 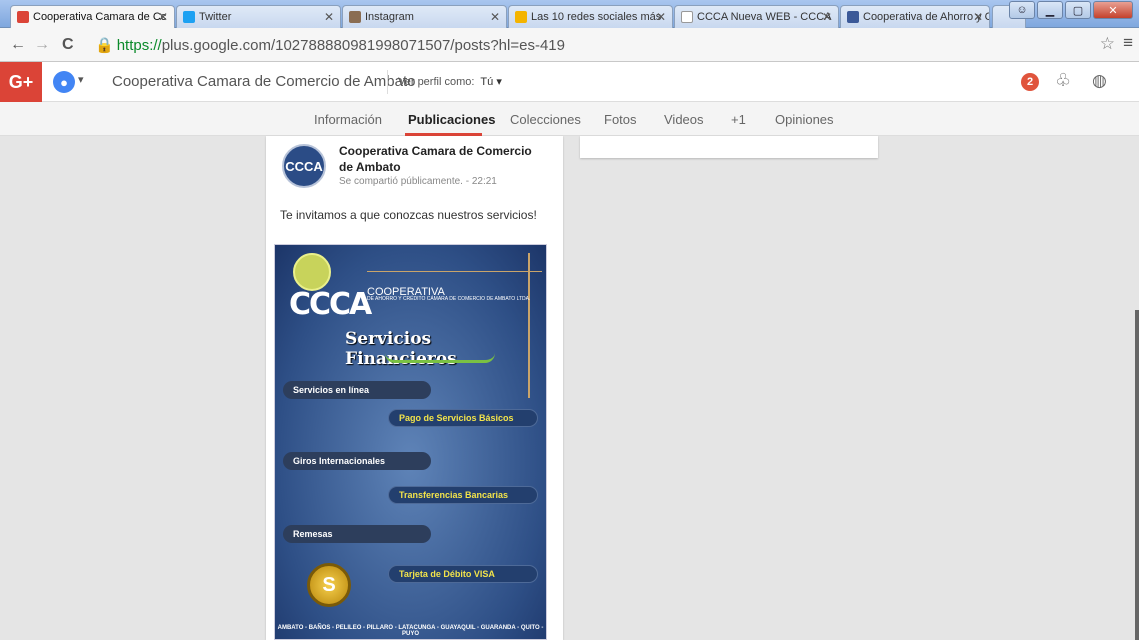 I want to click on tab-title: Cooperativa de Ahorro y C, so click(x=926, y=17).